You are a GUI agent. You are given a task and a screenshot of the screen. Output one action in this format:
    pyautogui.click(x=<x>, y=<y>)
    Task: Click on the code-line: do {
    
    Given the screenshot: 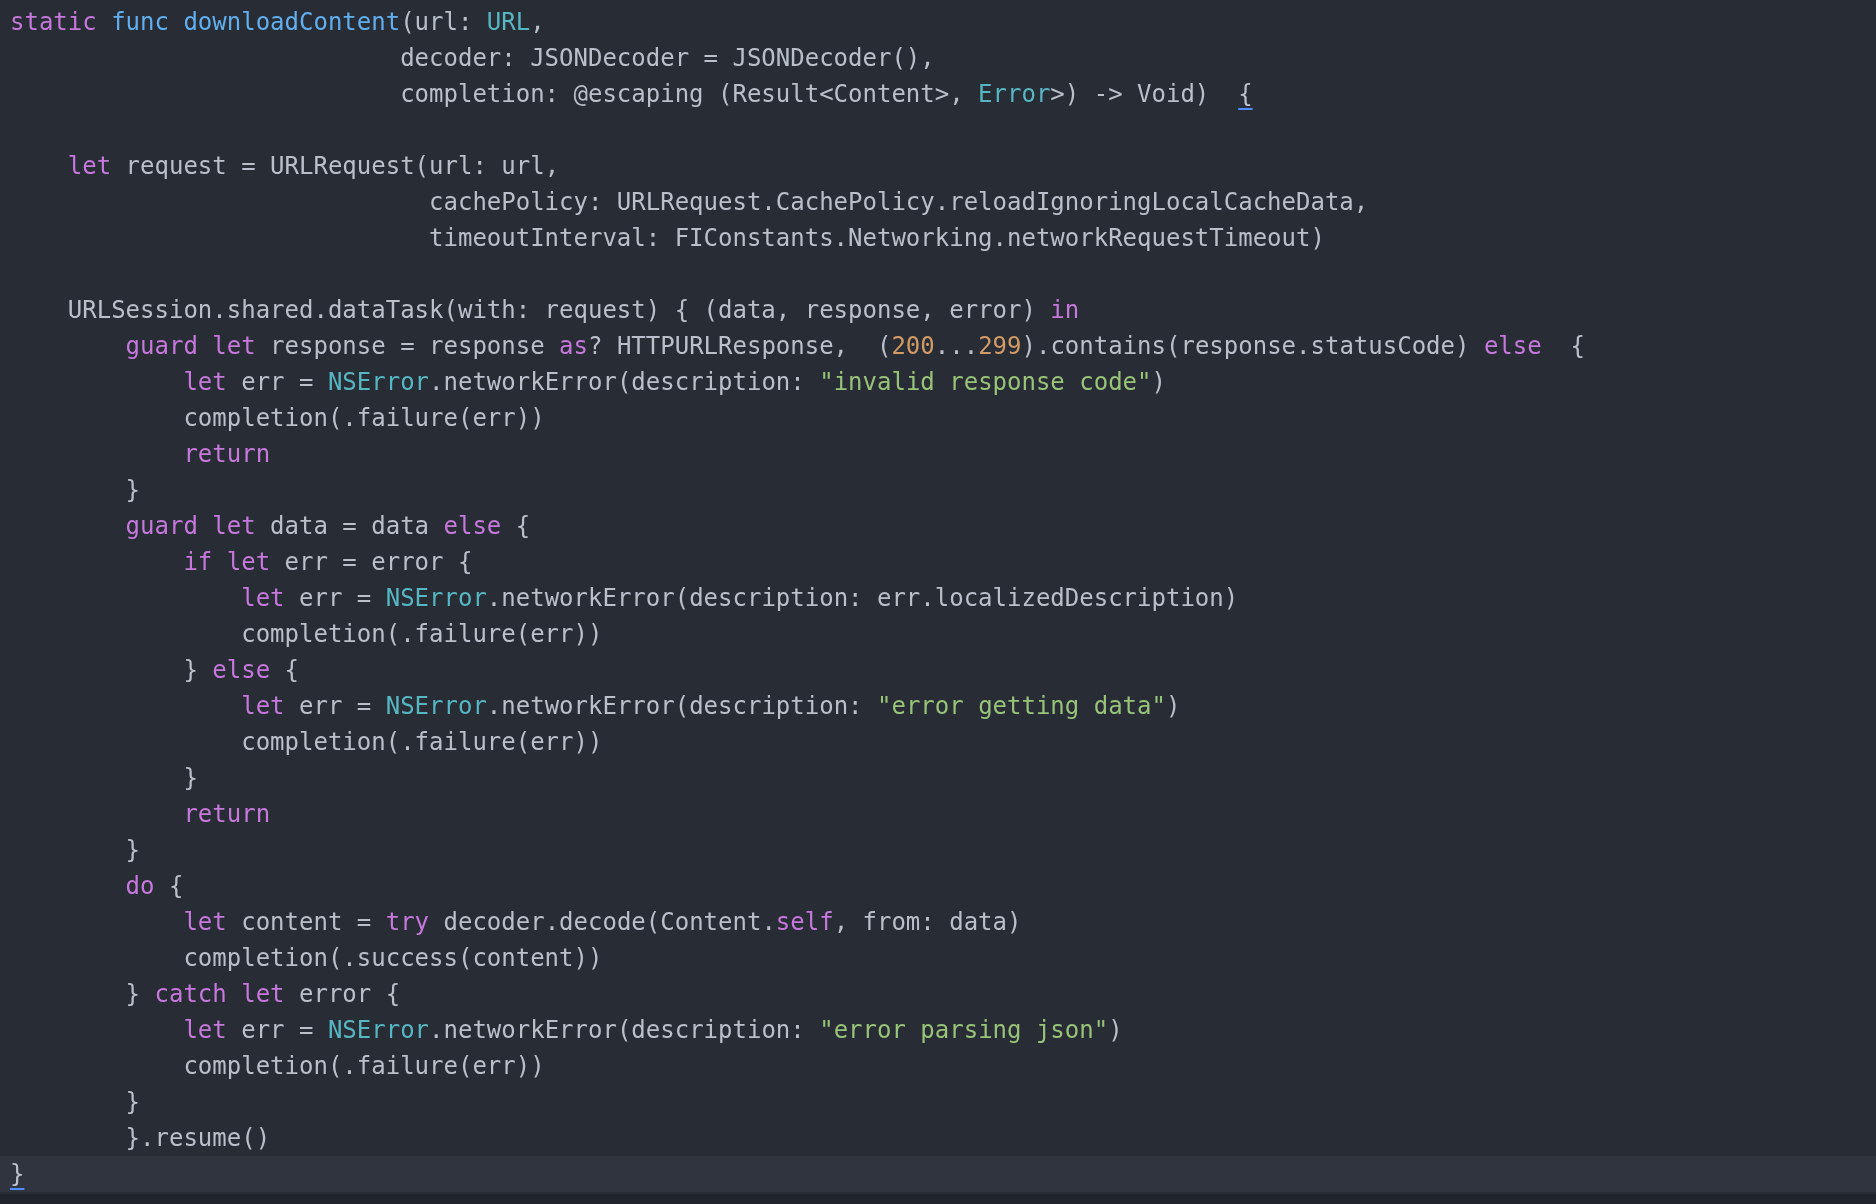 What is the action you would take?
    pyautogui.click(x=154, y=886)
    